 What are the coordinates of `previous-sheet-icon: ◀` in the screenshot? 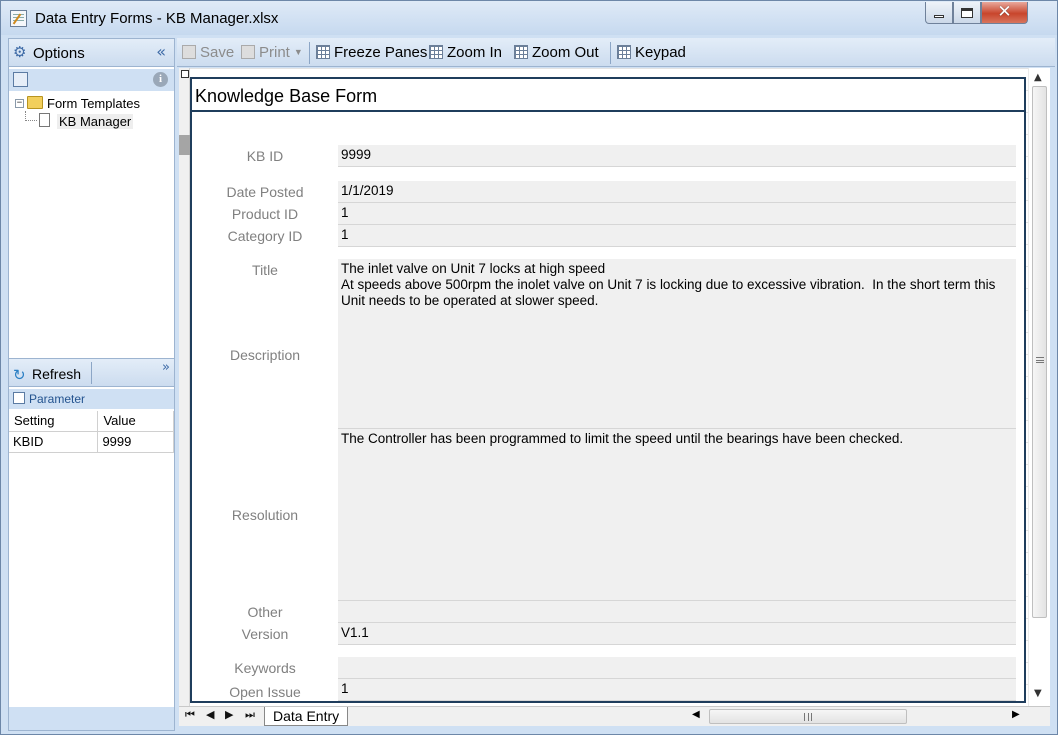 It's located at (210, 714).